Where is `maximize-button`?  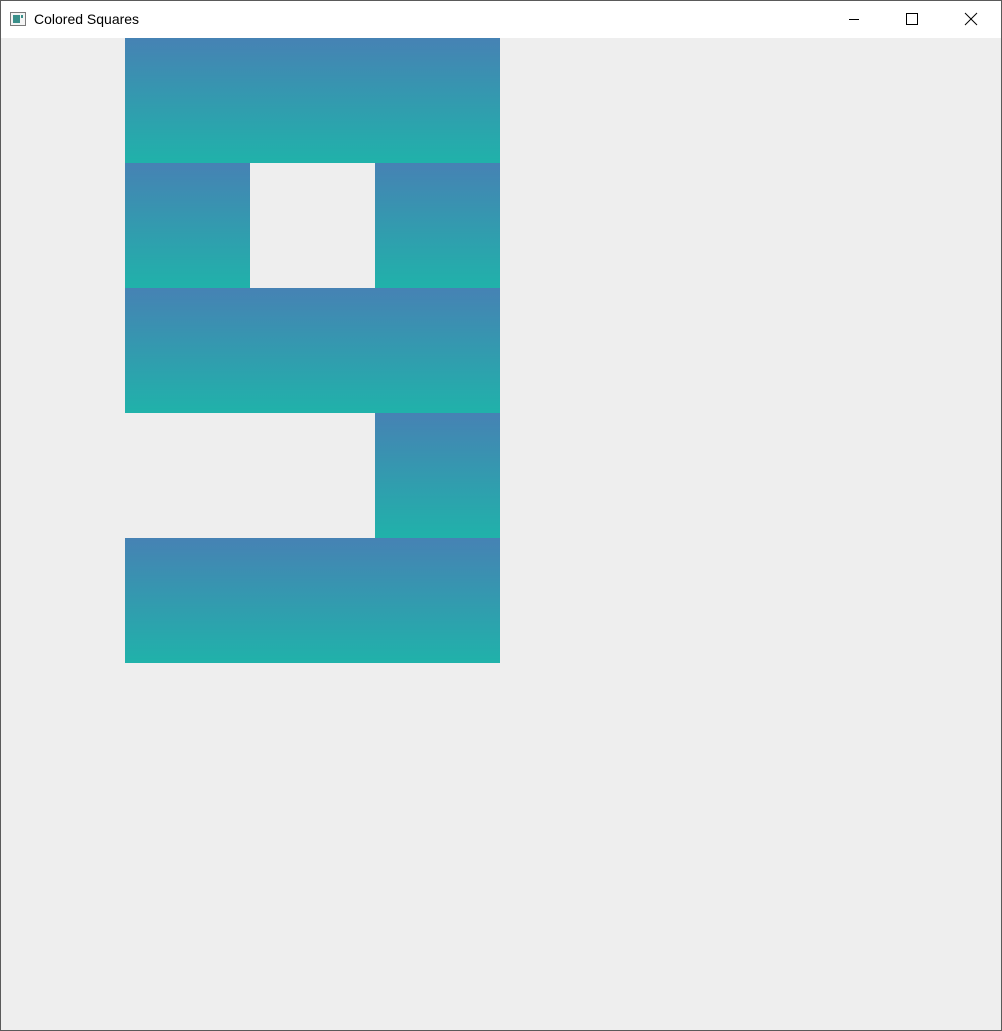 maximize-button is located at coordinates (912, 19).